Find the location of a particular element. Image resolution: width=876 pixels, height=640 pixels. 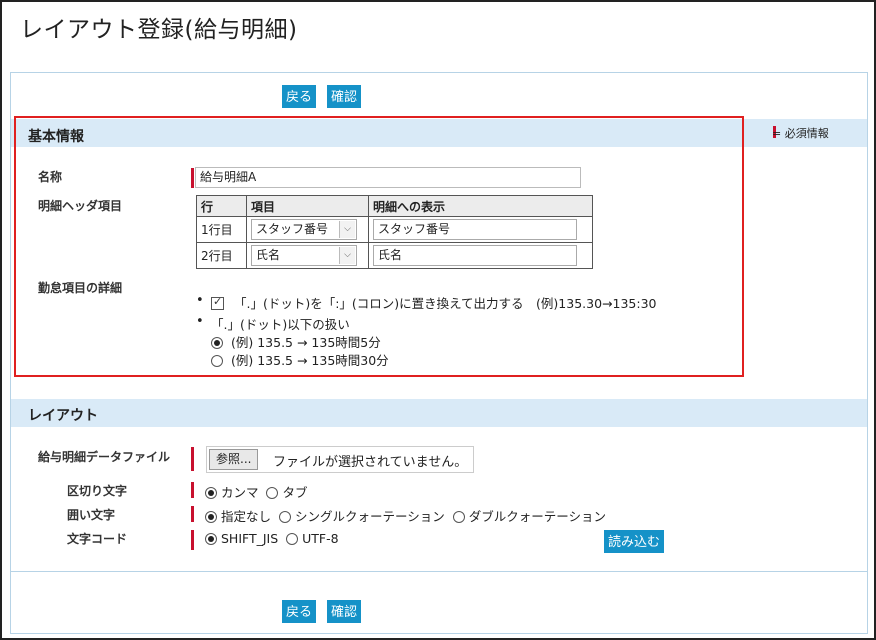

header-items-label: 明細ヘッダ項目 is located at coordinates (80, 206).